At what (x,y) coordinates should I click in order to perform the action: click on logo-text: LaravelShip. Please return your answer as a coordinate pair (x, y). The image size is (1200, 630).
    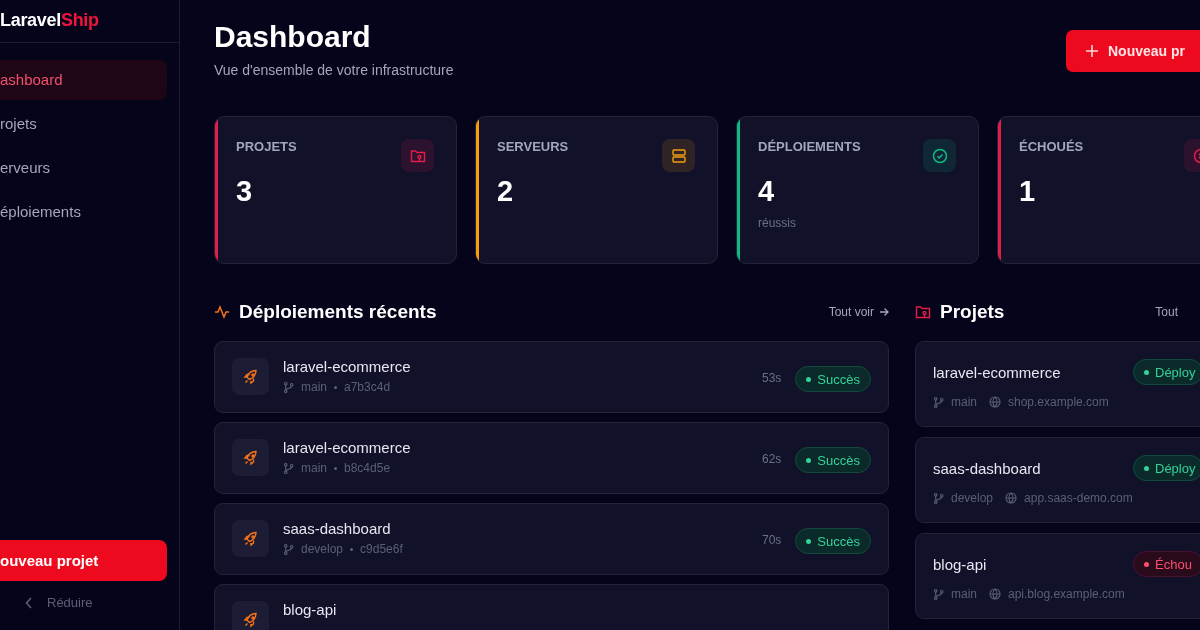
    Looking at the image, I should click on (50, 20).